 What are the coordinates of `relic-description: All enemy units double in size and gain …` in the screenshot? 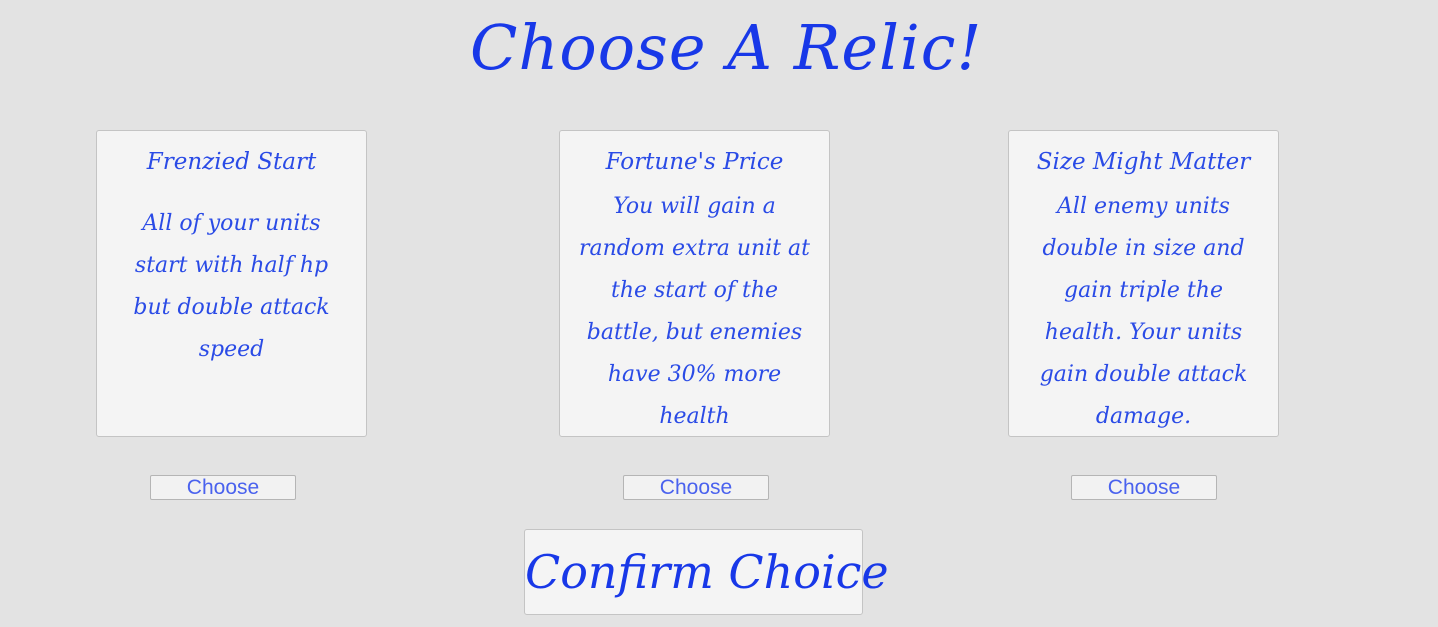 It's located at (1143, 311).